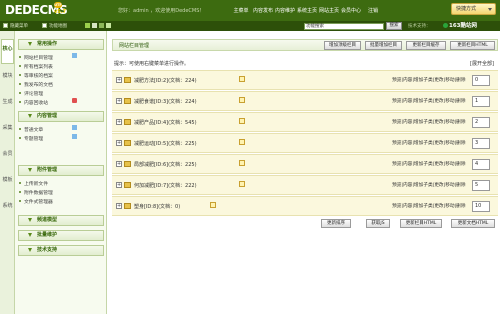  What do you see at coordinates (61, 44) in the screenshot?
I see `section-common: 常用操作` at bounding box center [61, 44].